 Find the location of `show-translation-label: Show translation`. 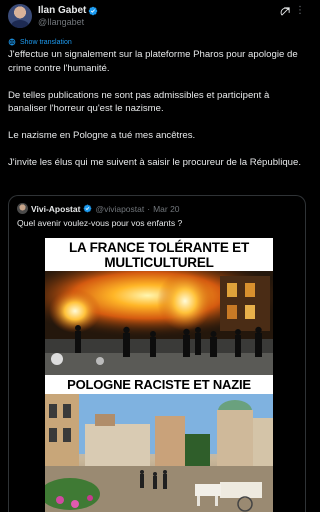

show-translation-label: Show translation is located at coordinates (46, 42).